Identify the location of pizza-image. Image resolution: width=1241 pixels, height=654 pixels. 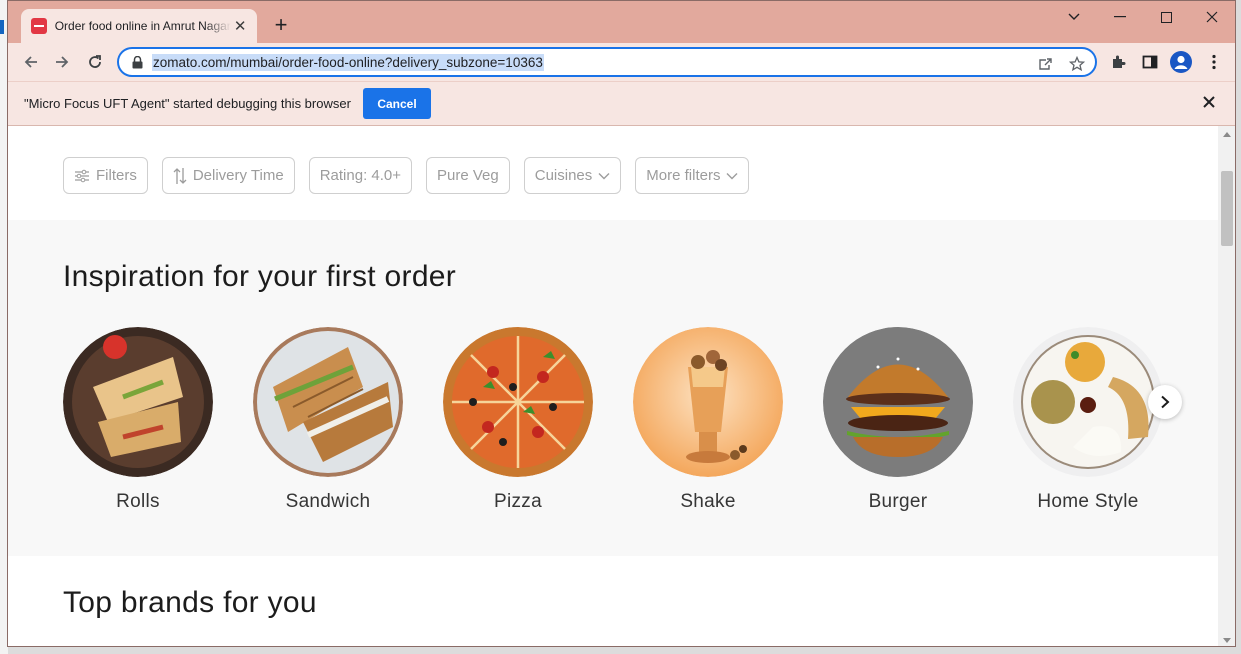
(518, 402).